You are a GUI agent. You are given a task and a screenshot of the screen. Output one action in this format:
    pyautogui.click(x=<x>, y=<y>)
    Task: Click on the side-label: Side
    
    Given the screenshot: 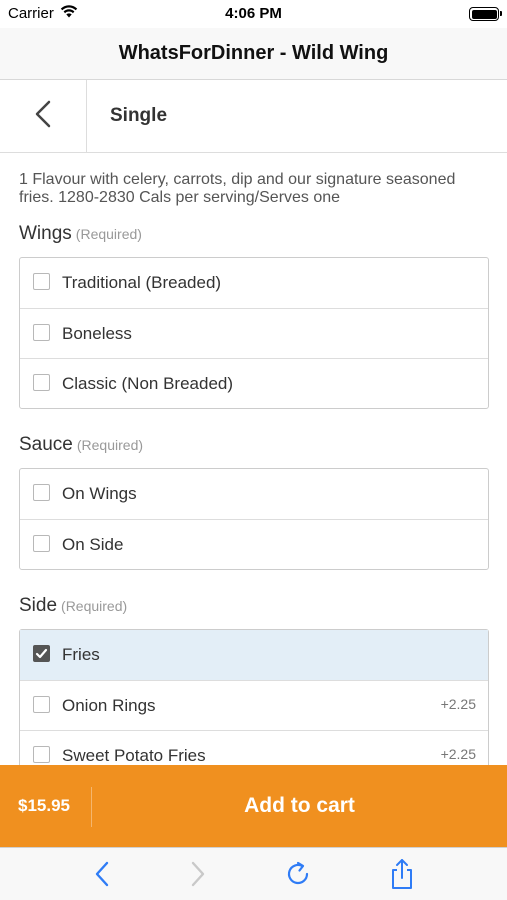 What is the action you would take?
    pyautogui.click(x=38, y=605)
    